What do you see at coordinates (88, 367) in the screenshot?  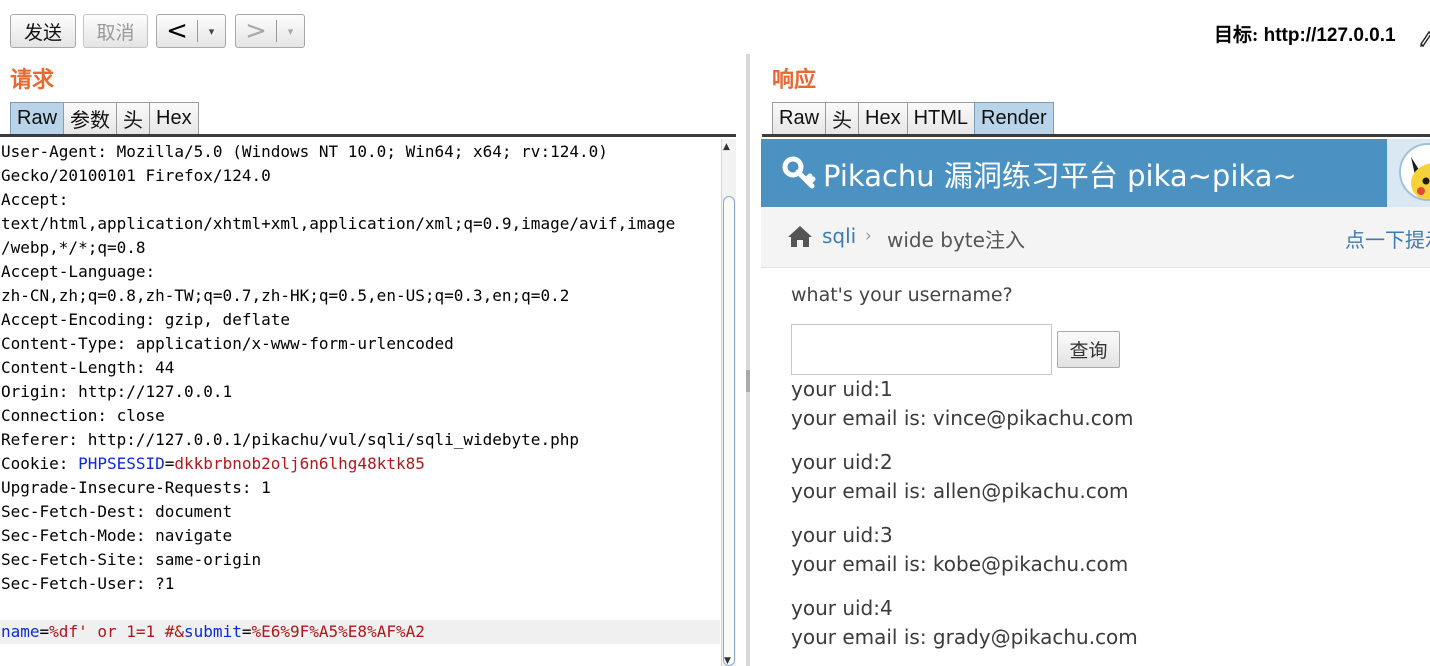 I see `request-text: Content-Length: 44` at bounding box center [88, 367].